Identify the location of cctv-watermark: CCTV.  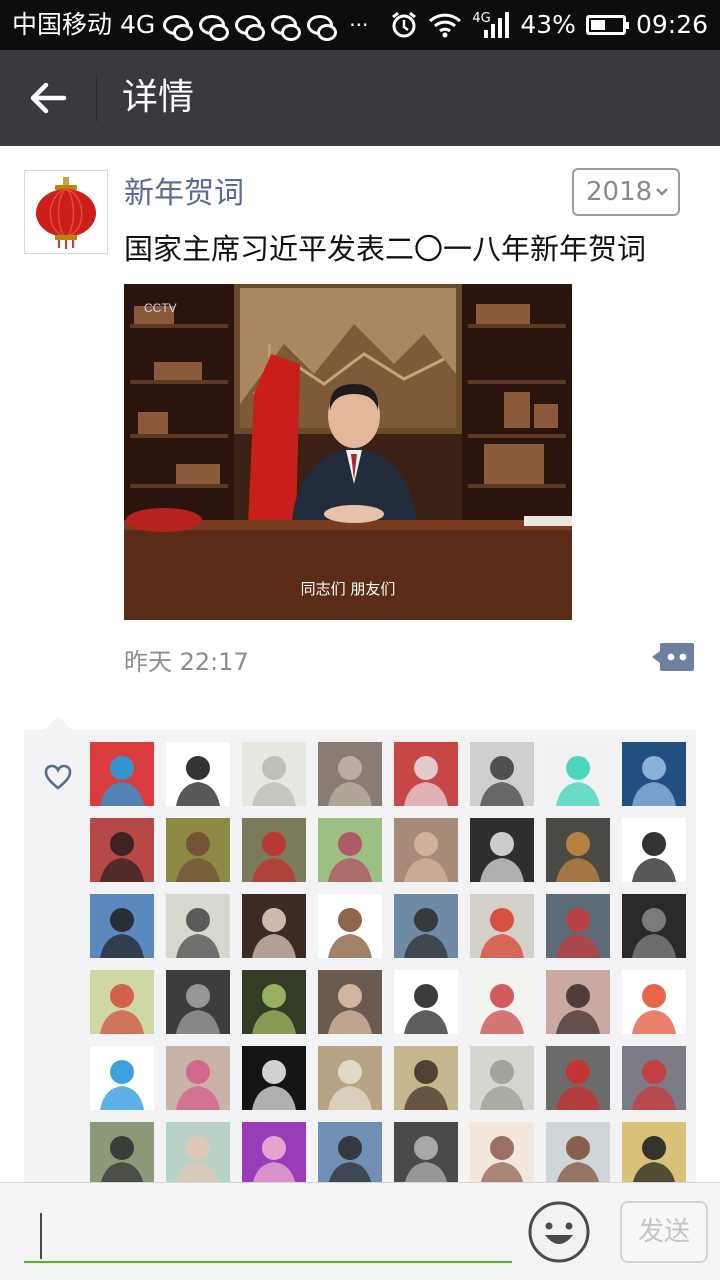
(160, 308).